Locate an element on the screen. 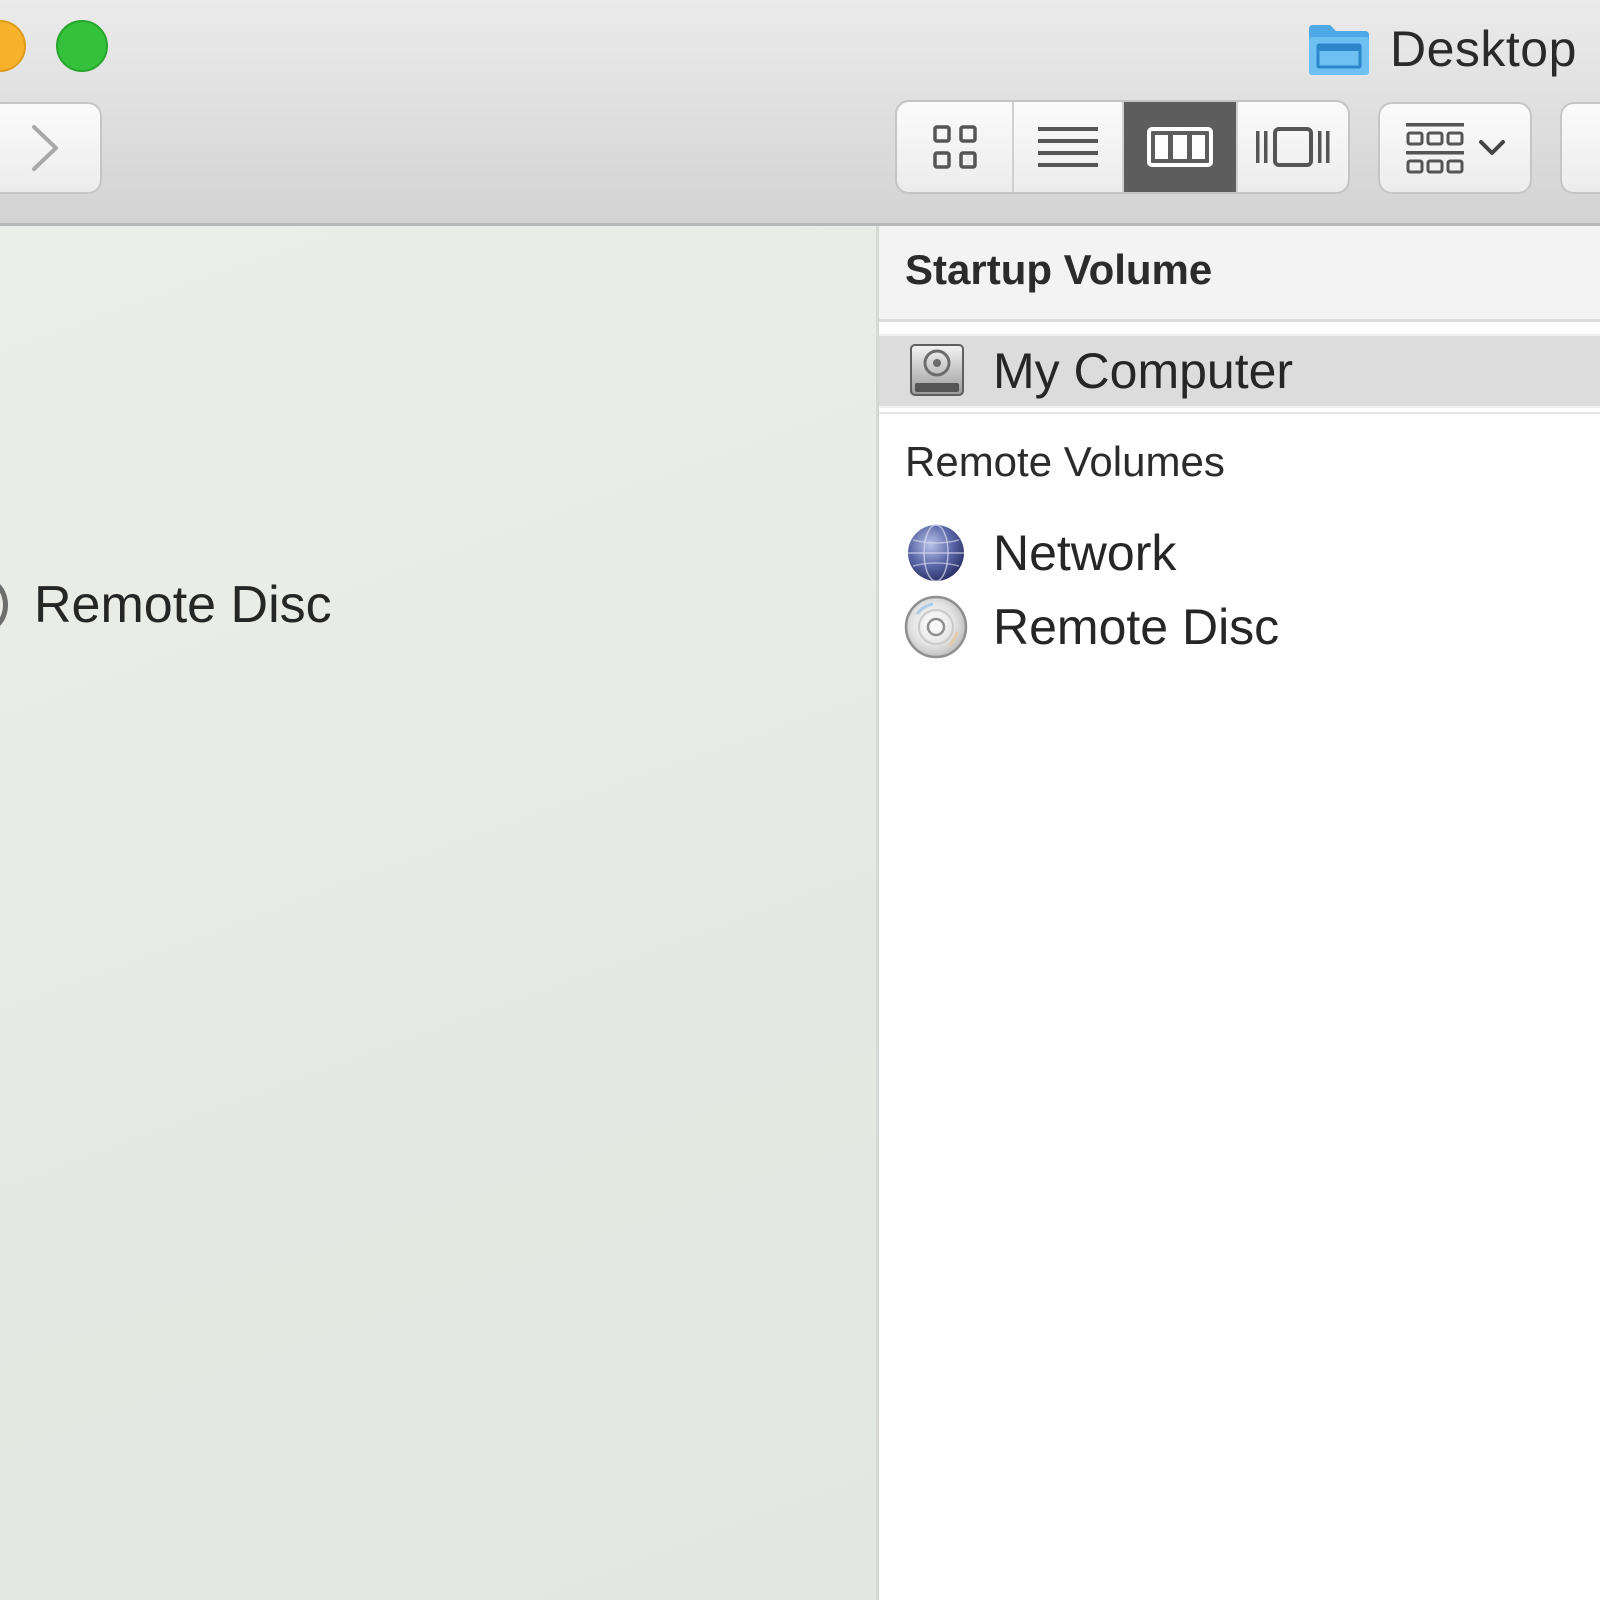 This screenshot has width=1600, height=1600. arrange-button is located at coordinates (1455, 148).